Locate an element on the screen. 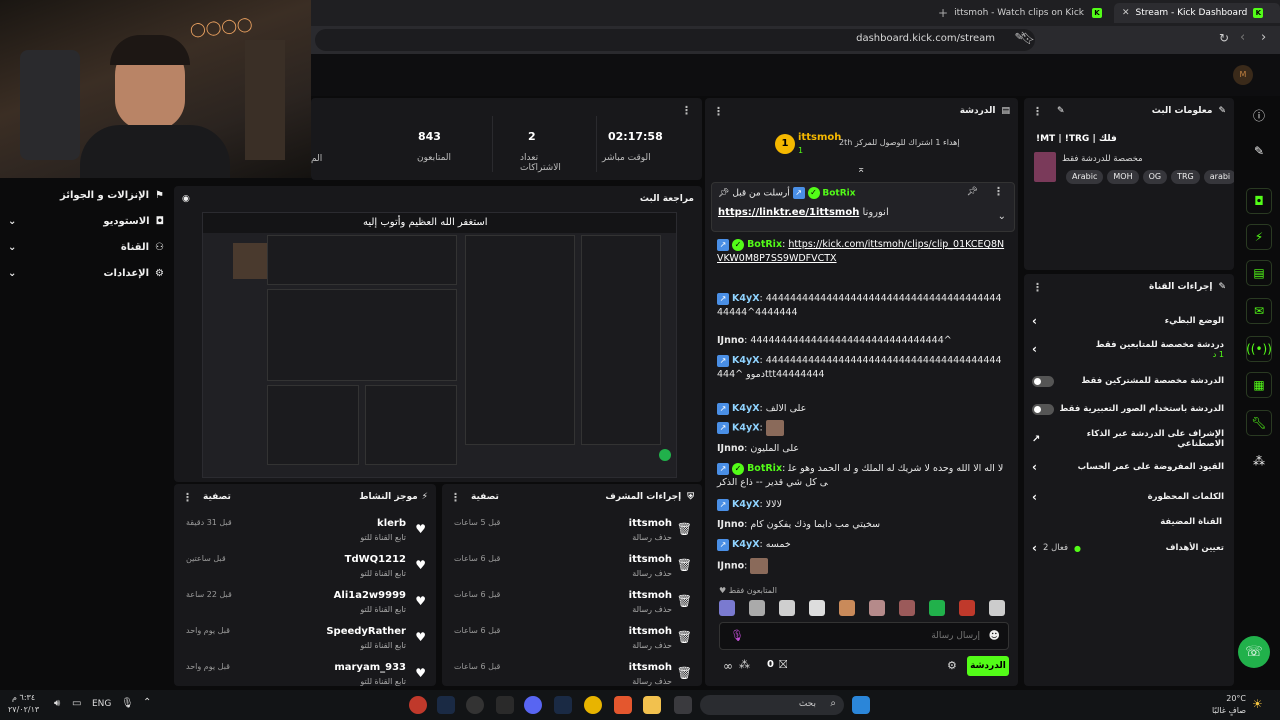 The width and height of the screenshot is (1280, 720). activity-row: ♥ klerb تابع القناة للتو قبل 31 دقيقة is located at coordinates (305, 531).